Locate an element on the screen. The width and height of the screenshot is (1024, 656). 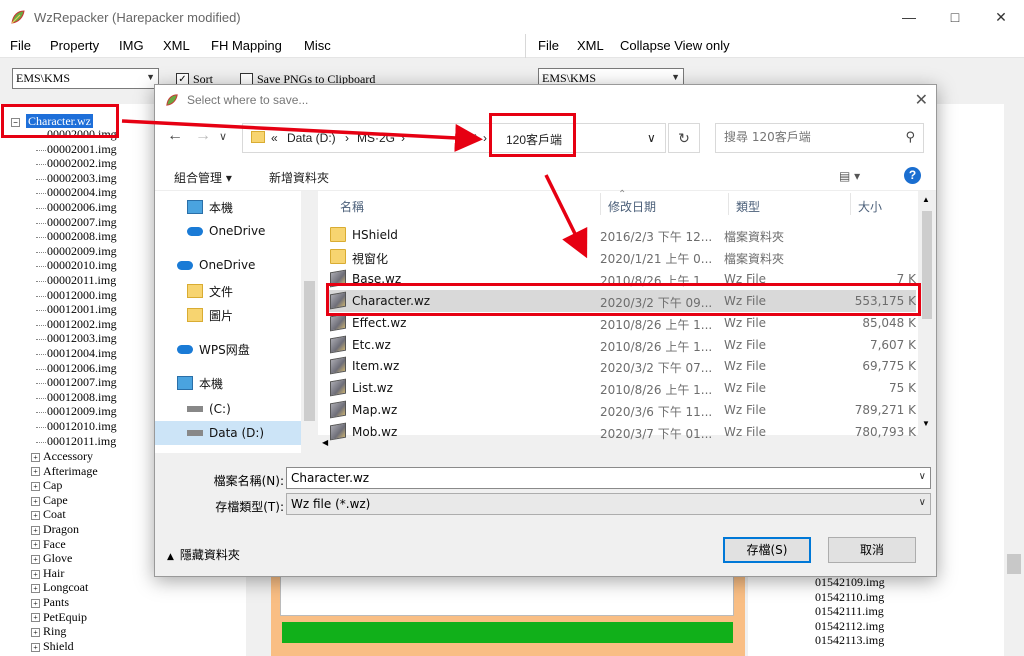
tree-img-item: 00012003.img is located at coordinates (82, 338).